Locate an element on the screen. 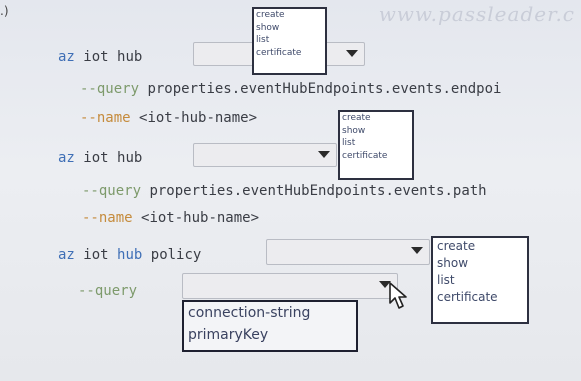 The width and height of the screenshot is (581, 381). watermark: www.passleader.c is located at coordinates (476, 14).